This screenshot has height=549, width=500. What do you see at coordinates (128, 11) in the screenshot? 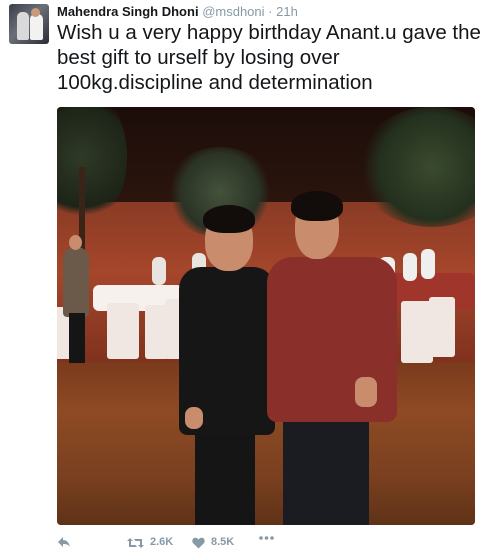
I see `author-name: Mahendra Singh Dhoni` at bounding box center [128, 11].